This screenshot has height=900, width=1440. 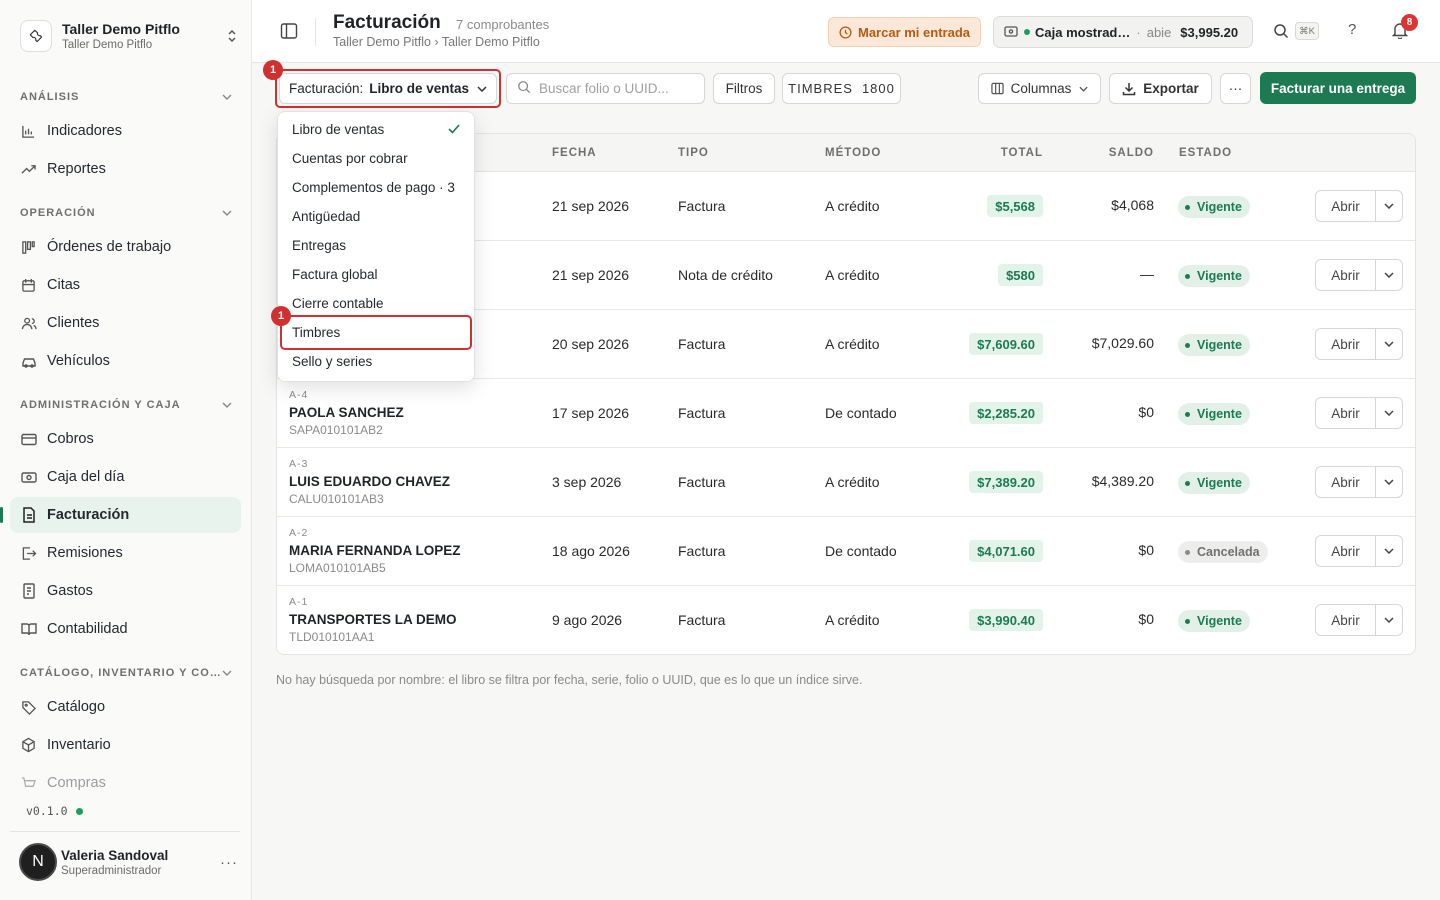 I want to click on more-options-button: ···, so click(x=1235, y=88).